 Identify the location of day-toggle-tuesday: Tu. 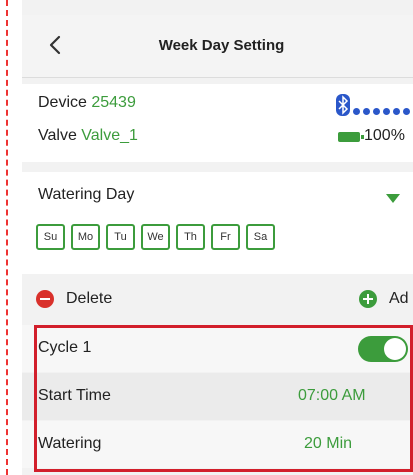
(120, 237).